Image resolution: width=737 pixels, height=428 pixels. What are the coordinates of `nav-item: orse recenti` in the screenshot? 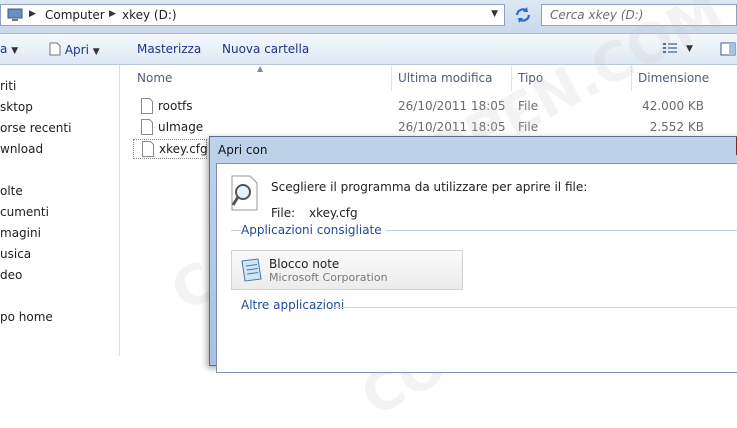 It's located at (35, 128).